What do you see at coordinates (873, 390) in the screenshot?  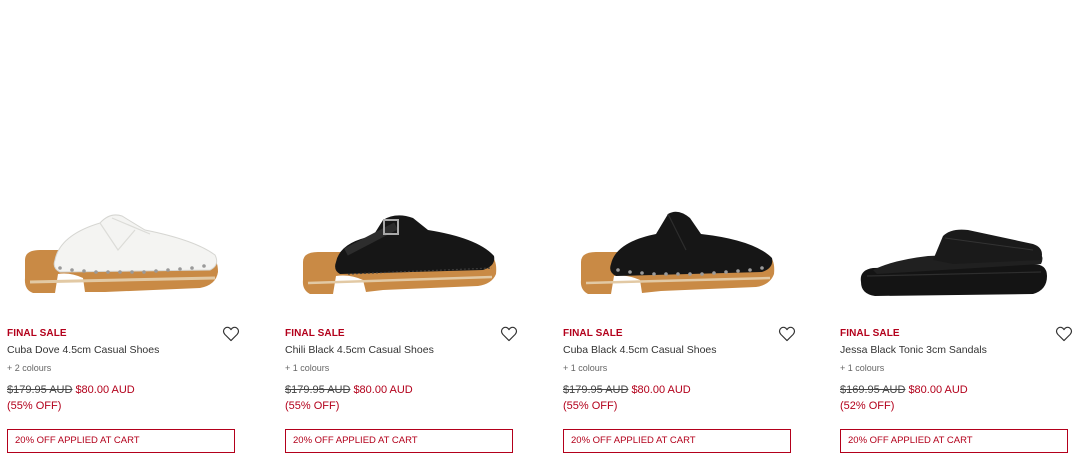 I see `original-price: $169.95 AUD` at bounding box center [873, 390].